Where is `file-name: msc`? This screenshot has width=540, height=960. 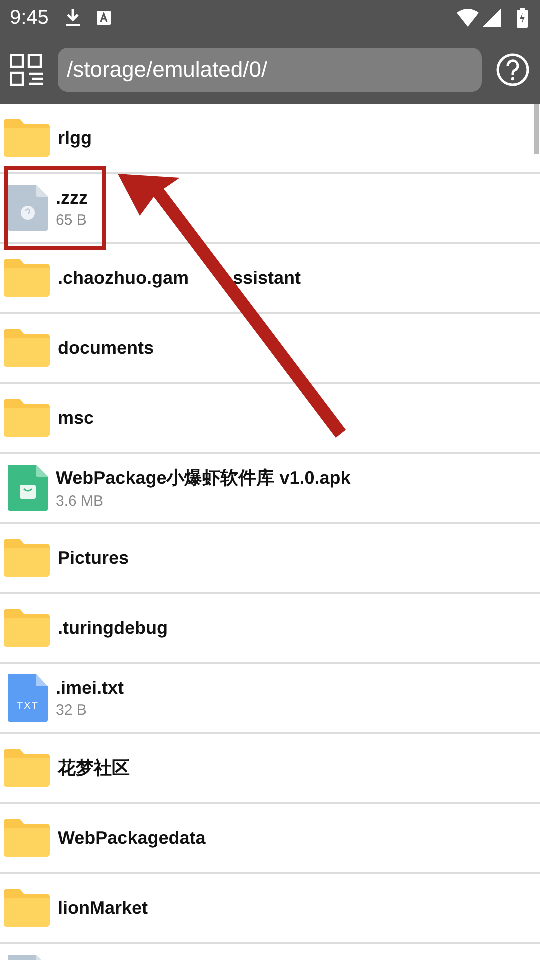
file-name: msc is located at coordinates (76, 418).